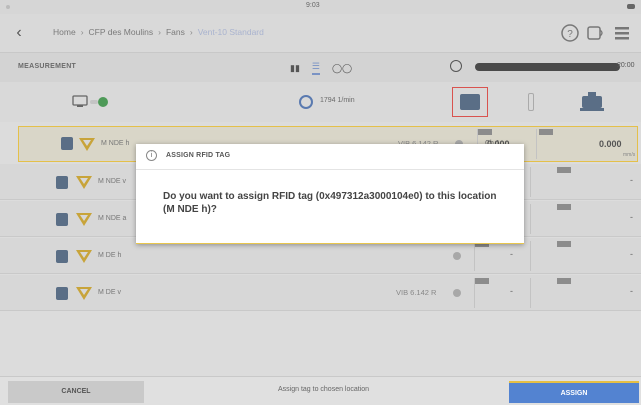 This screenshot has width=641, height=405. What do you see at coordinates (622, 33) in the screenshot?
I see `menu-icon` at bounding box center [622, 33].